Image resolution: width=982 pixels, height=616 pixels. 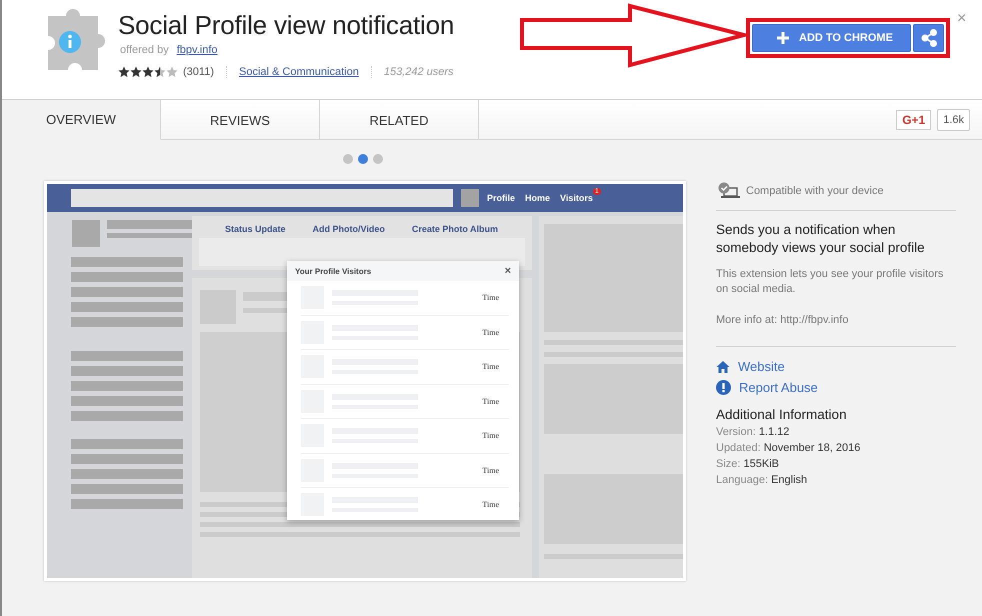 I want to click on category-link: Social & Communication, so click(x=305, y=72).